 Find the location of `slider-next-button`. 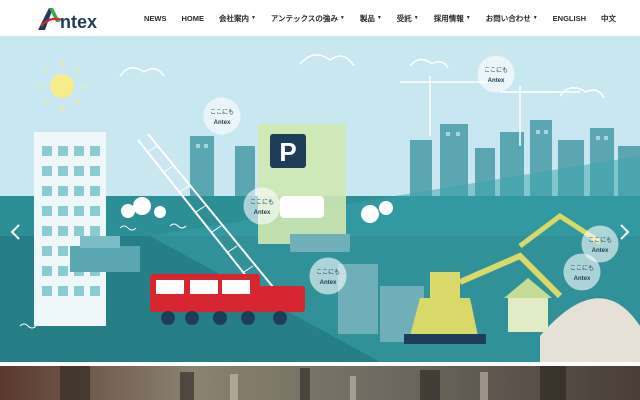

slider-next-button is located at coordinates (624, 232).